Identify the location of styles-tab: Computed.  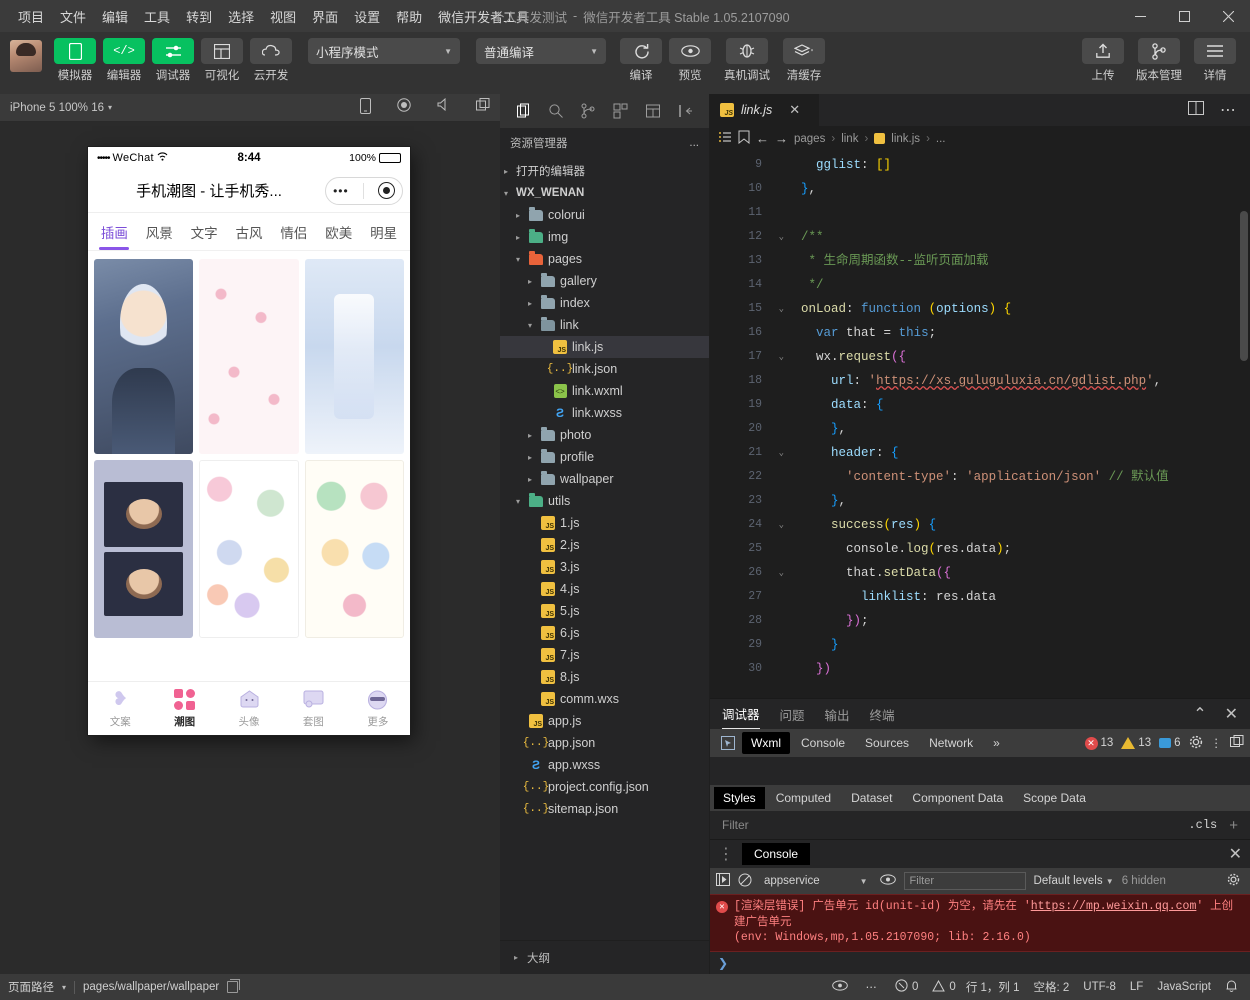
(803, 798).